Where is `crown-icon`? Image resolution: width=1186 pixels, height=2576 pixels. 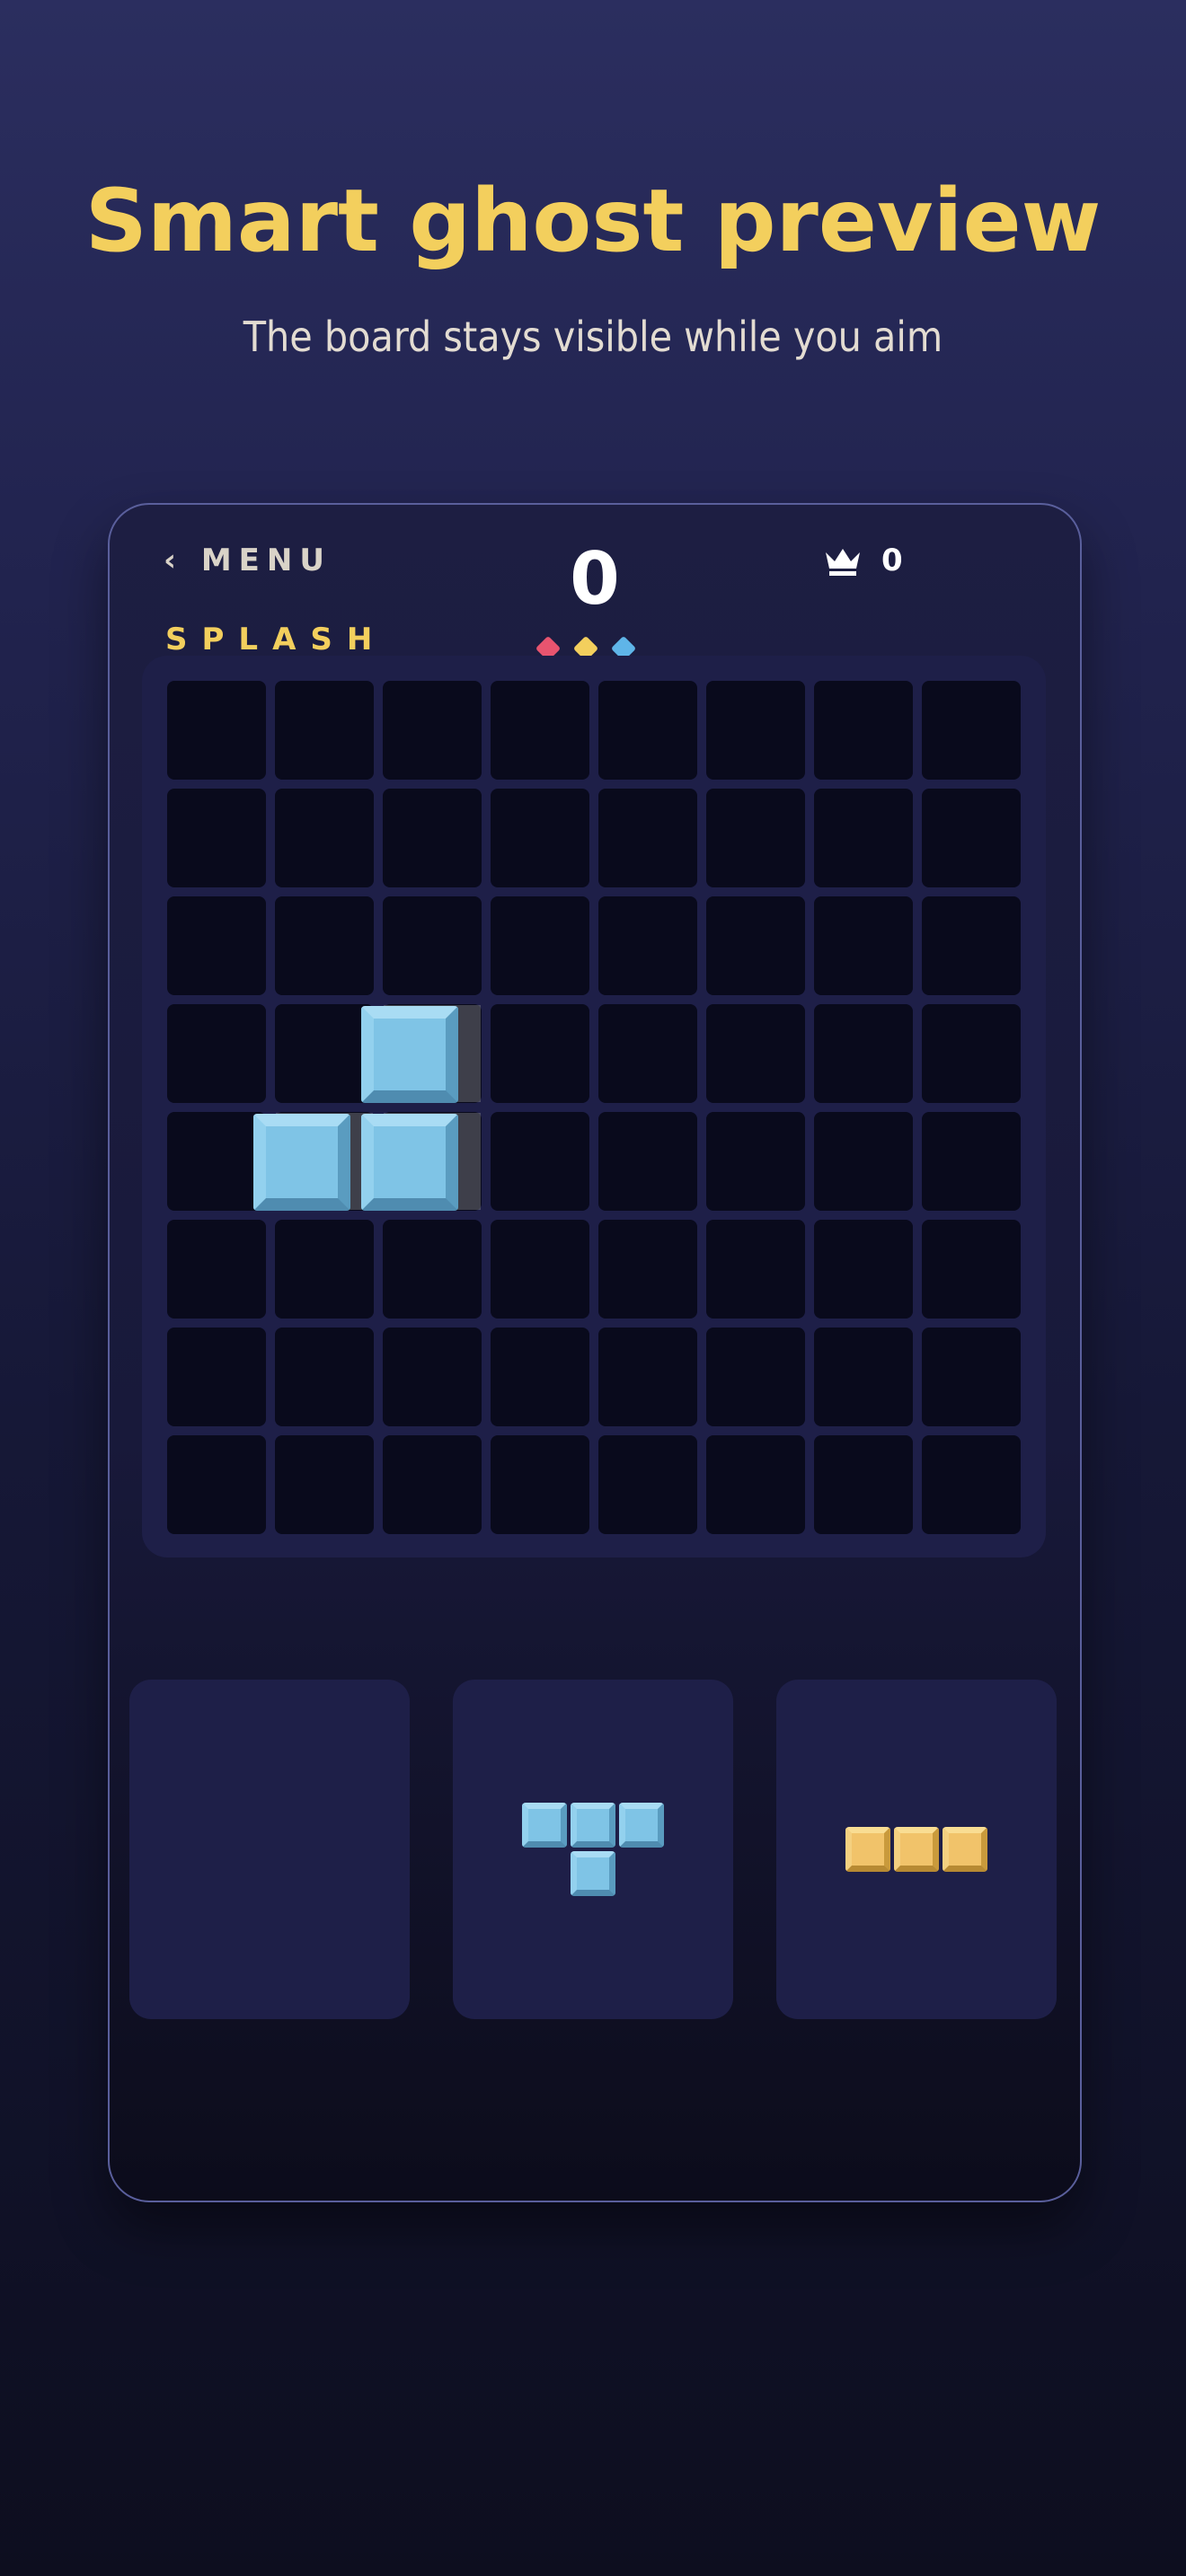
crown-icon is located at coordinates (843, 562).